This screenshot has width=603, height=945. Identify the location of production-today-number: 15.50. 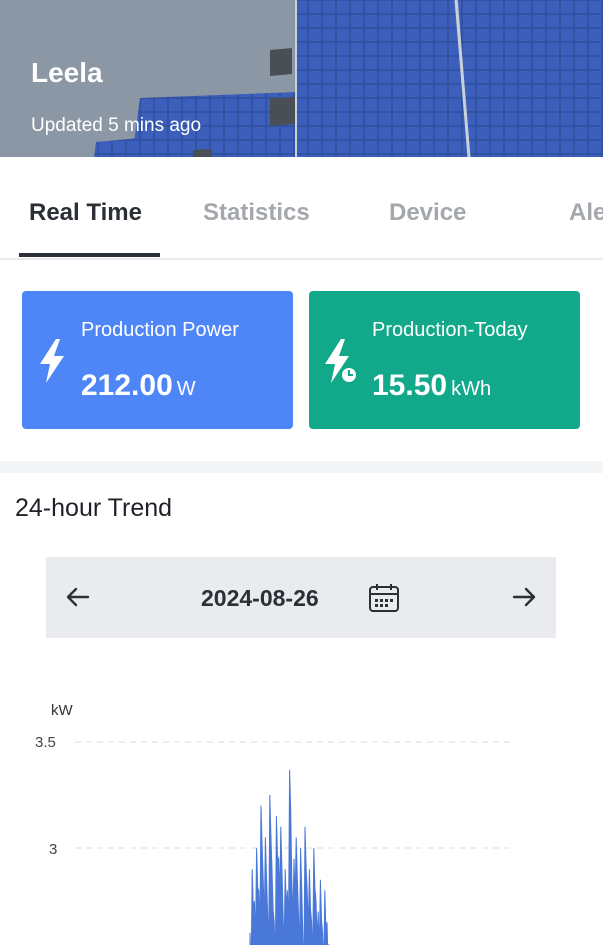
(410, 385).